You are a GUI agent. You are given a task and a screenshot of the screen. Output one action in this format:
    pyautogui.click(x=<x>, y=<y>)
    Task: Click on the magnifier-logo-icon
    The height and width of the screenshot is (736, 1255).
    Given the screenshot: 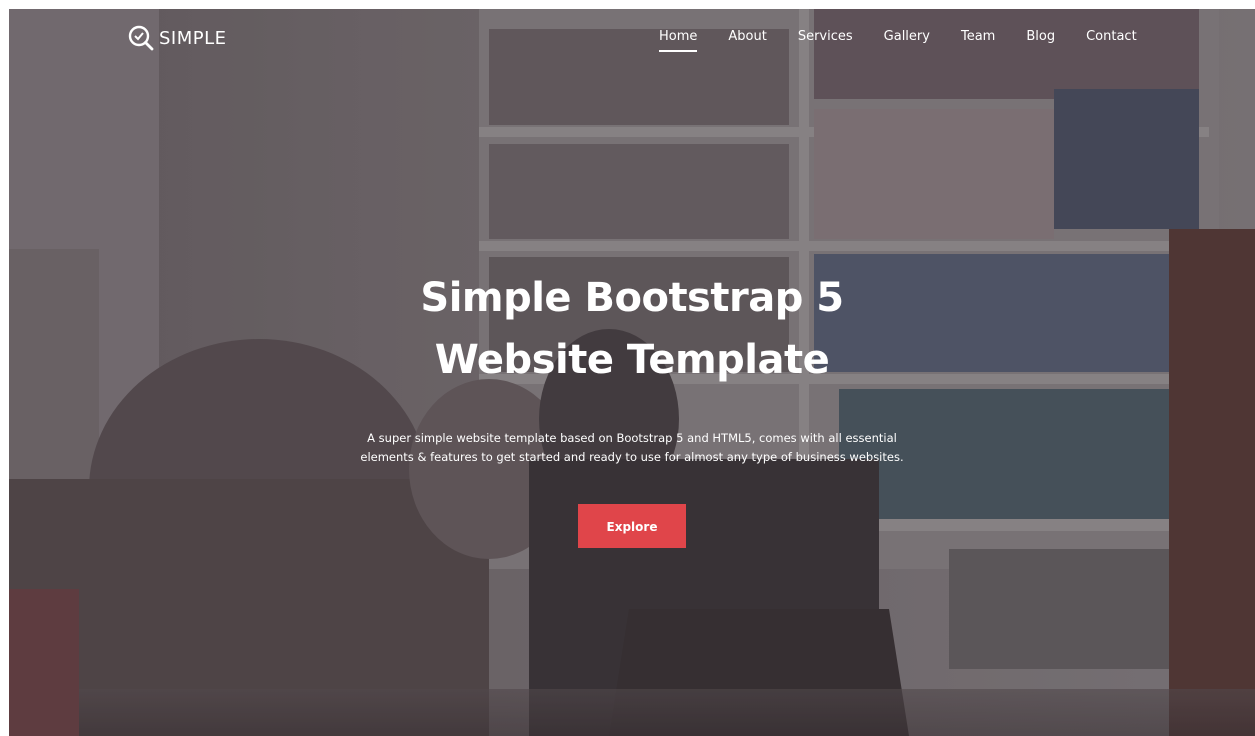 What is the action you would take?
    pyautogui.click(x=141, y=38)
    